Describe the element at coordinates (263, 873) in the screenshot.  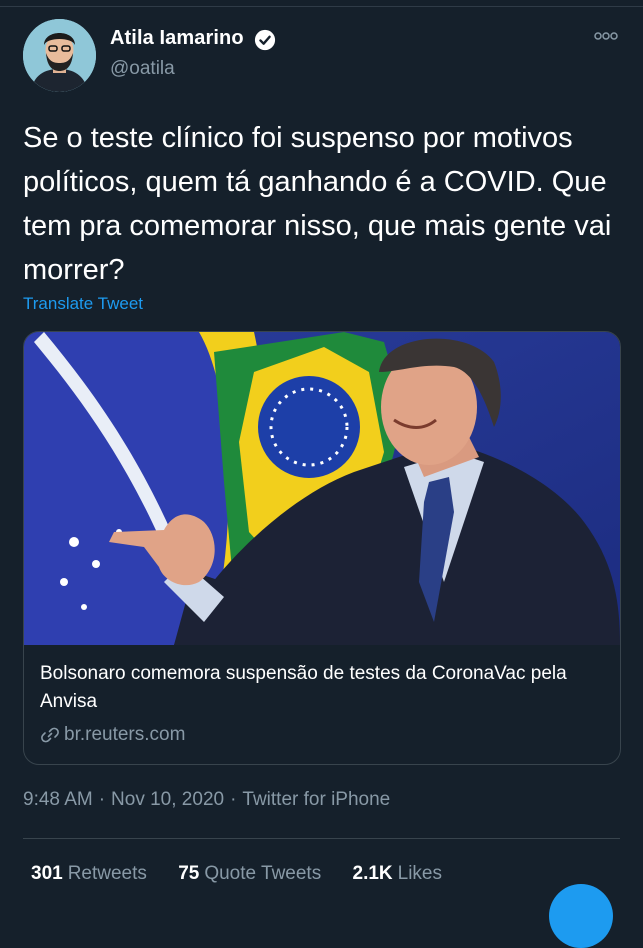
I see `quote-tweets-label: Quote Tweets` at that location.